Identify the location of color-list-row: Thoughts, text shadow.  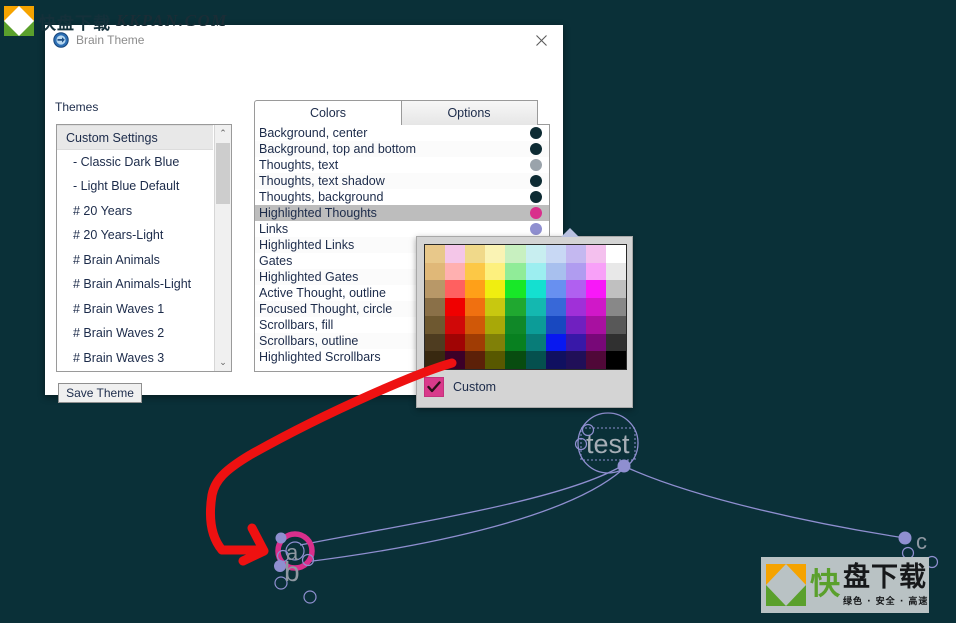
(402, 181).